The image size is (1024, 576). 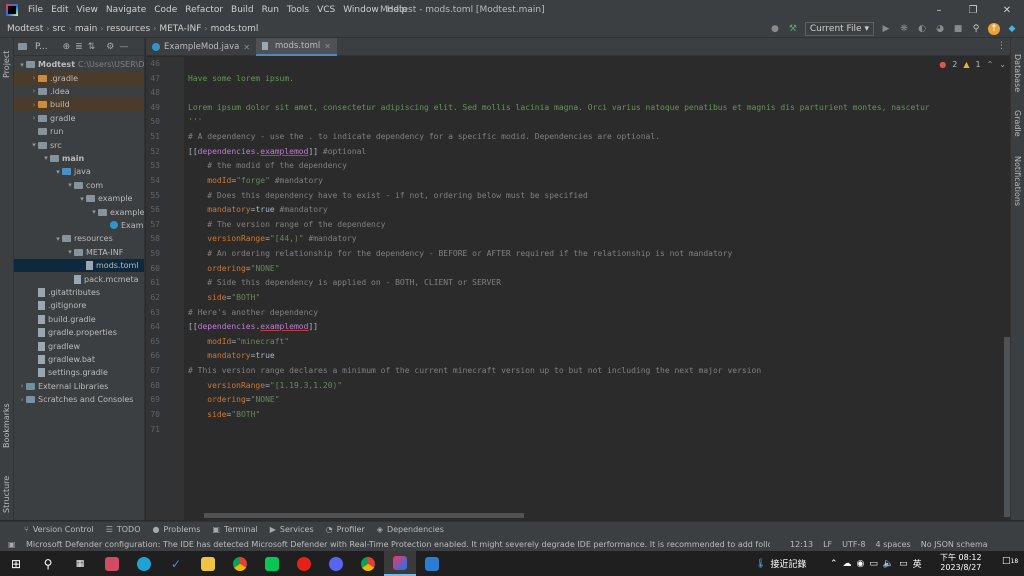 What do you see at coordinates (6, 425) in the screenshot?
I see `bookmarks-tool-button: Bookmarks` at bounding box center [6, 425].